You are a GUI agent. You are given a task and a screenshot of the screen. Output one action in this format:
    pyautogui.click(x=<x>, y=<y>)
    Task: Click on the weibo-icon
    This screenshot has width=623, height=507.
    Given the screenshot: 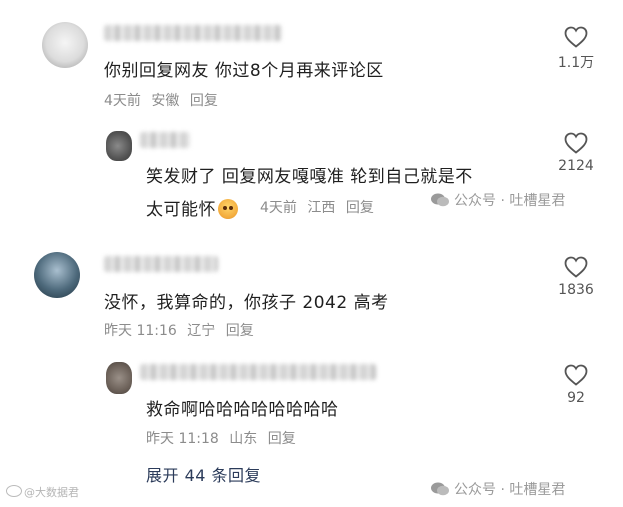 What is the action you would take?
    pyautogui.click(x=14, y=491)
    